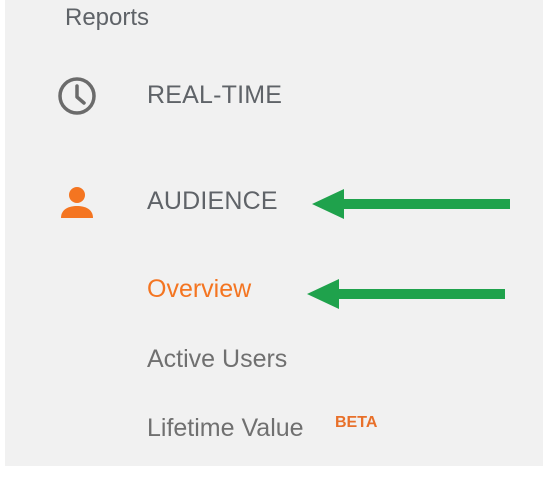  What do you see at coordinates (212, 201) in the screenshot?
I see `sidebar-item-label: AUDIENCE` at bounding box center [212, 201].